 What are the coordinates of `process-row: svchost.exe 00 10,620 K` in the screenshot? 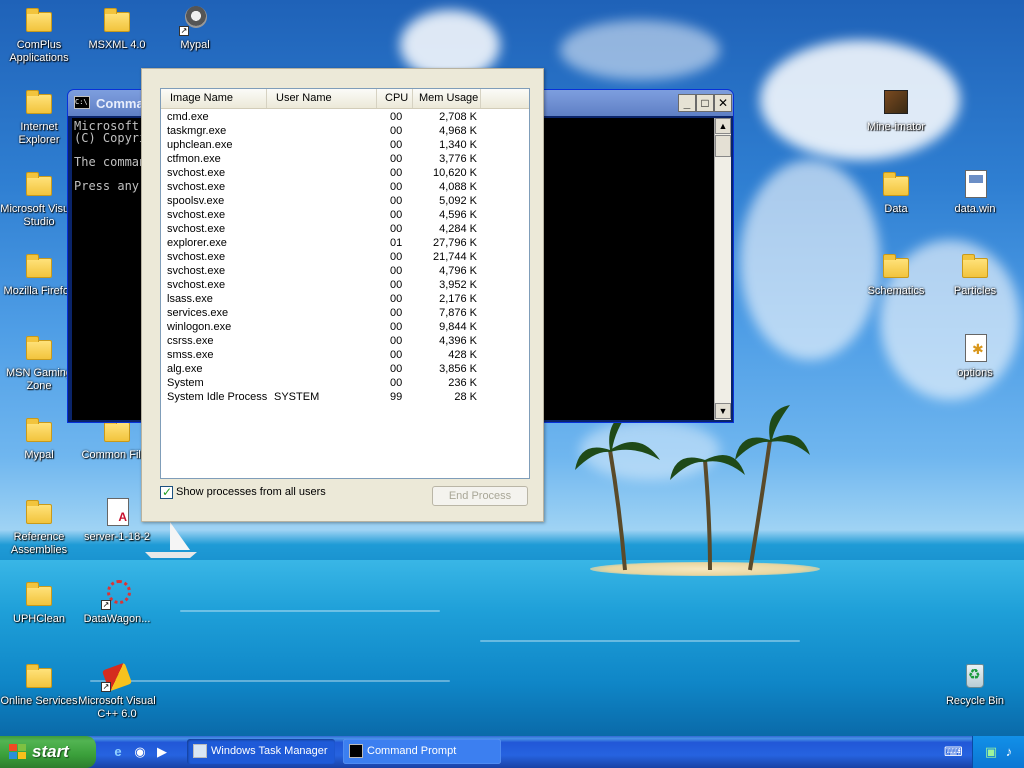 It's located at (345, 173).